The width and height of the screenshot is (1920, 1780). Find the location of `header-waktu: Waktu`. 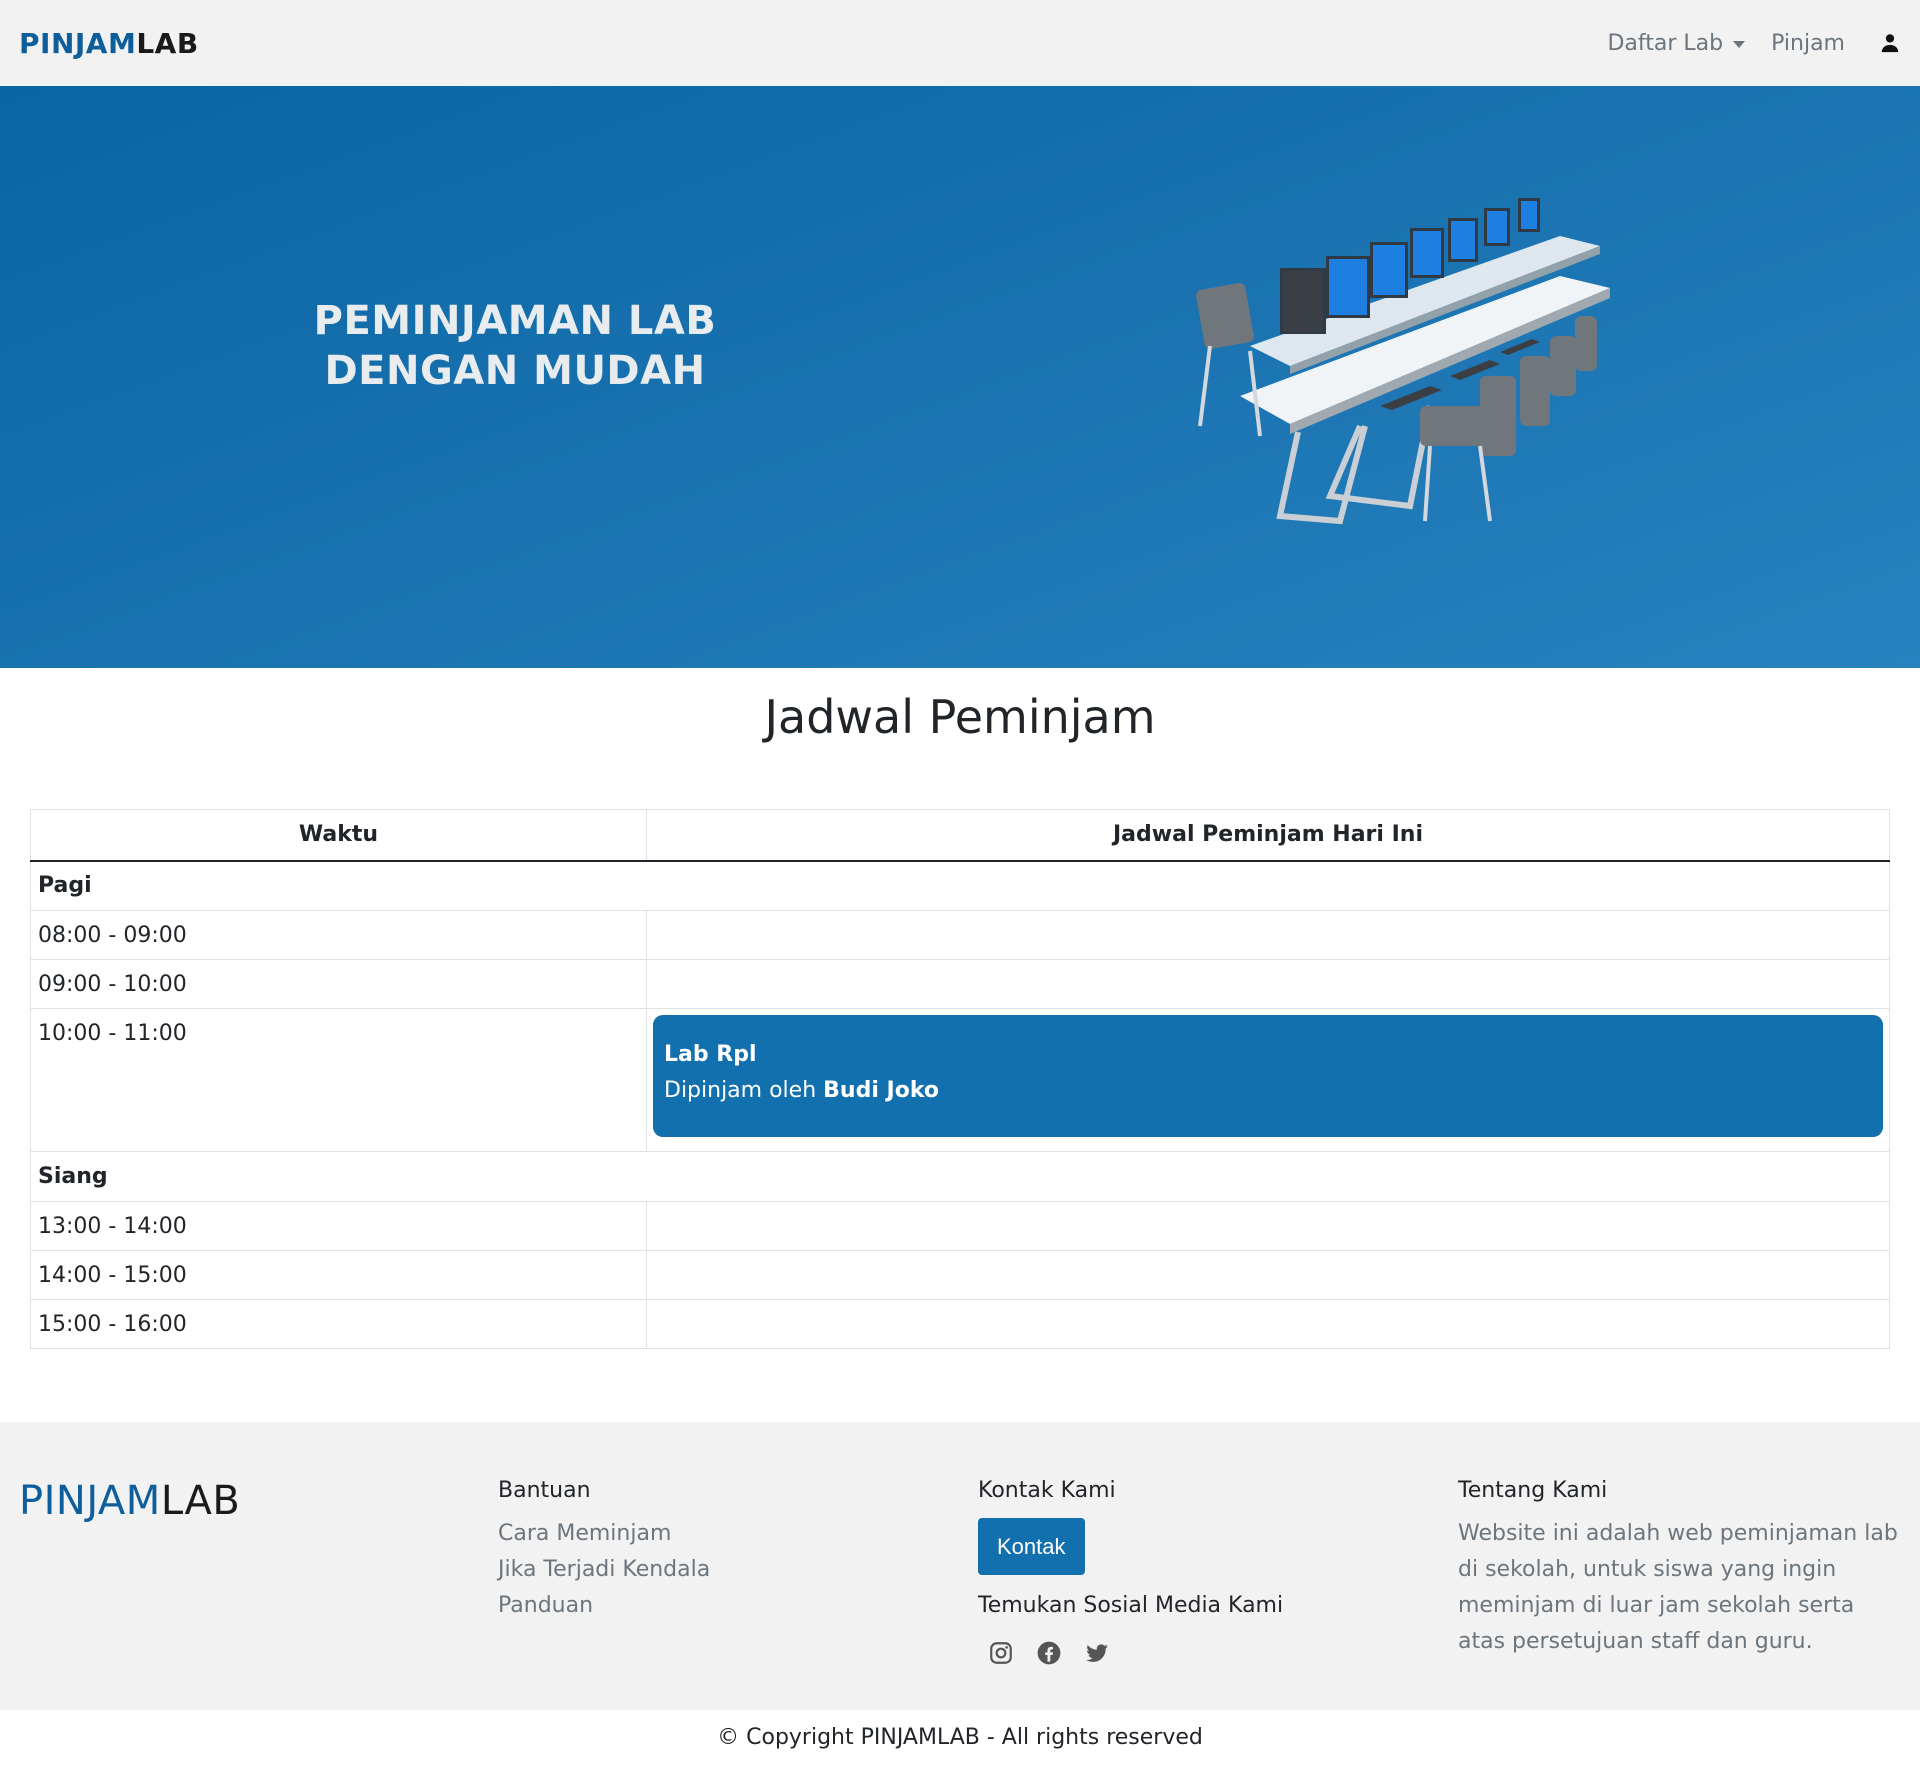

header-waktu: Waktu is located at coordinates (338, 835).